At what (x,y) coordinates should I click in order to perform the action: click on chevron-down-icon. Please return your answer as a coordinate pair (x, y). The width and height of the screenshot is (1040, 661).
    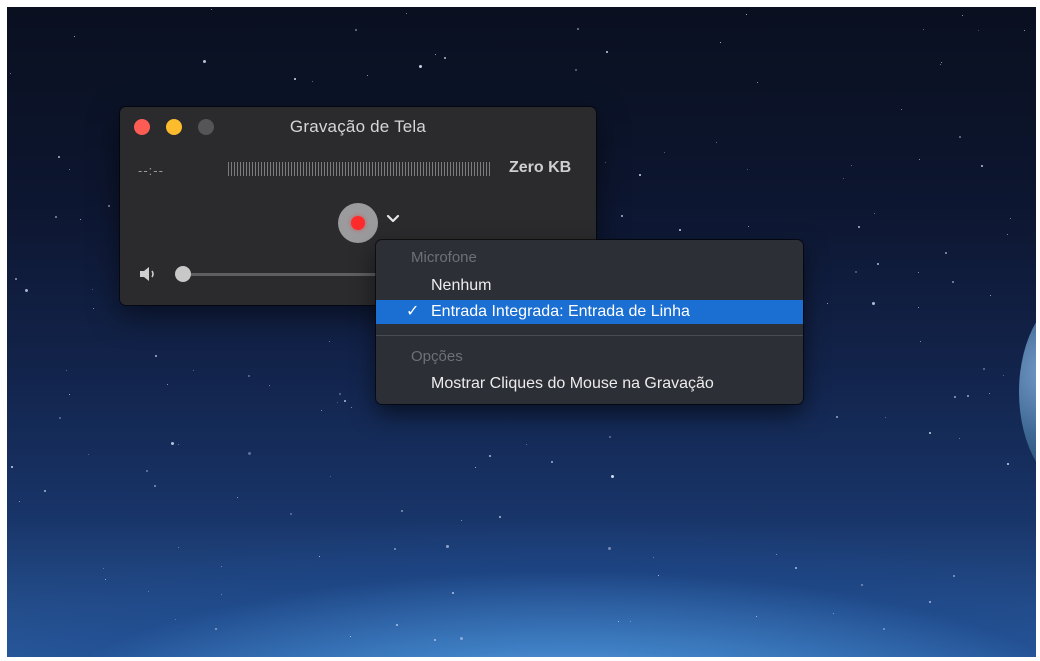
    Looking at the image, I should click on (393, 219).